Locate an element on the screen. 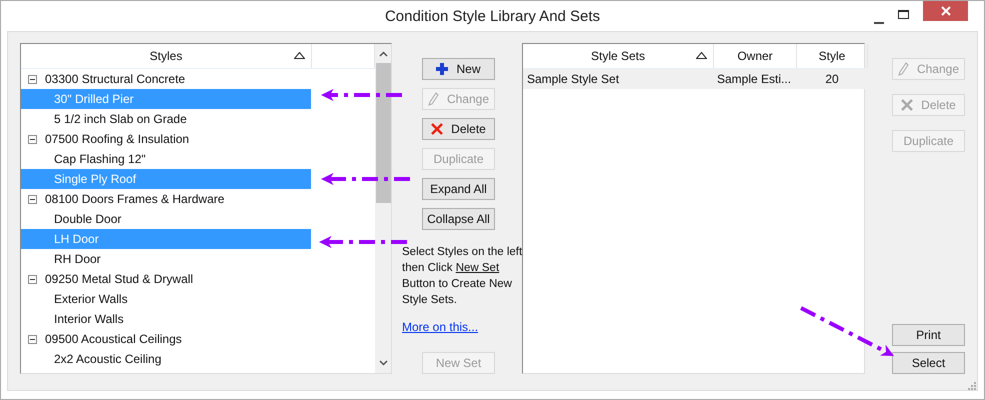  column-header: Owner is located at coordinates (755, 56).